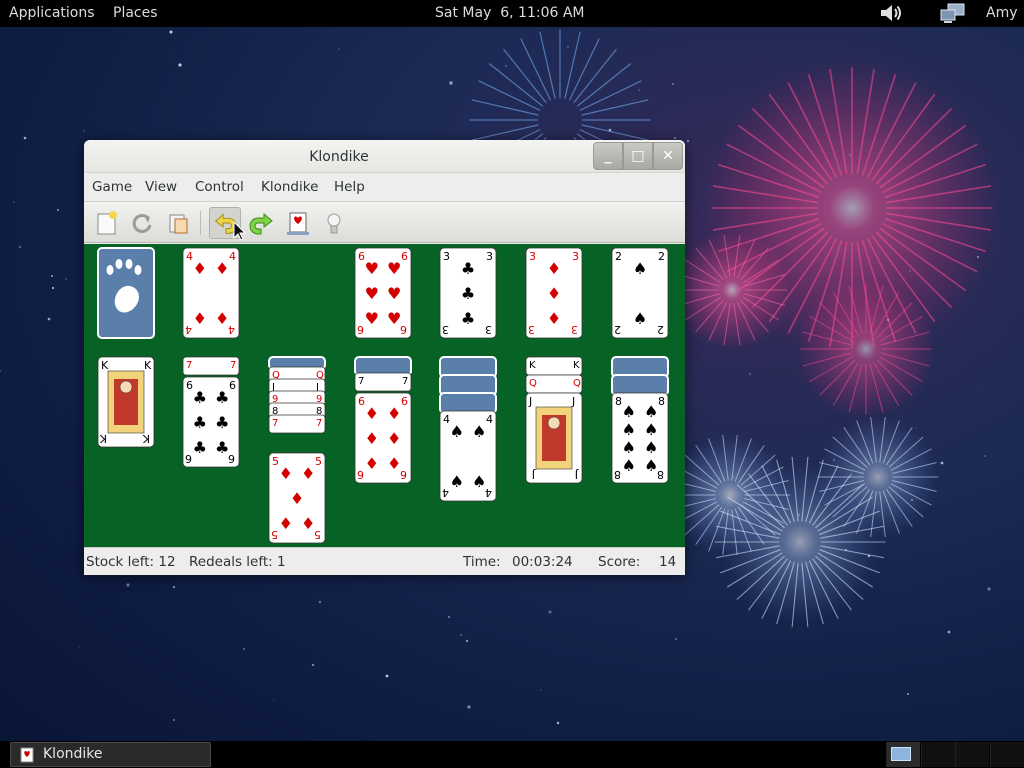 Image resolution: width=1024 pixels, height=768 pixels. Describe the element at coordinates (577, 474) in the screenshot. I see `svg-text: J` at that location.